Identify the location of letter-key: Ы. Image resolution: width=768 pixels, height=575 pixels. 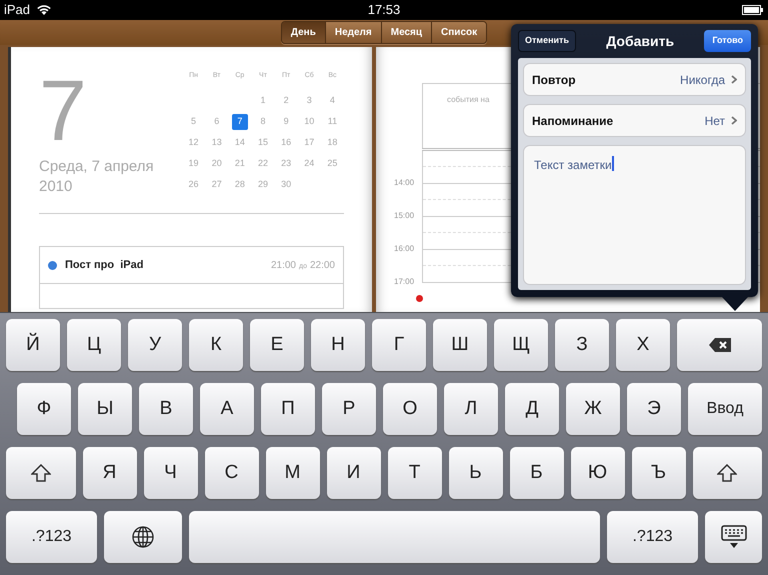
(105, 409).